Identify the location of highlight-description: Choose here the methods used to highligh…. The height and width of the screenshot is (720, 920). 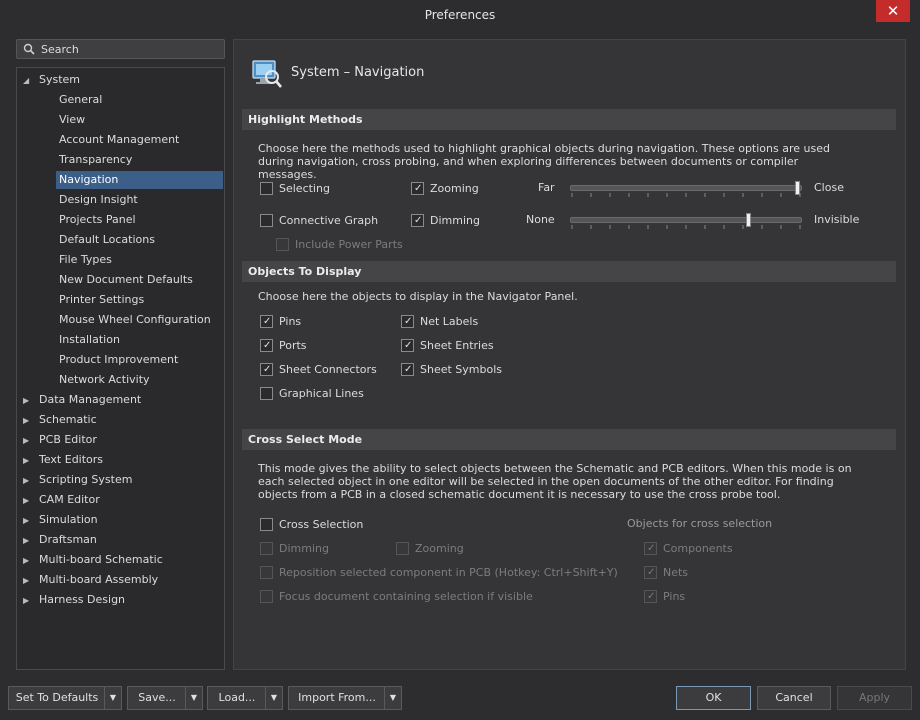
(544, 161).